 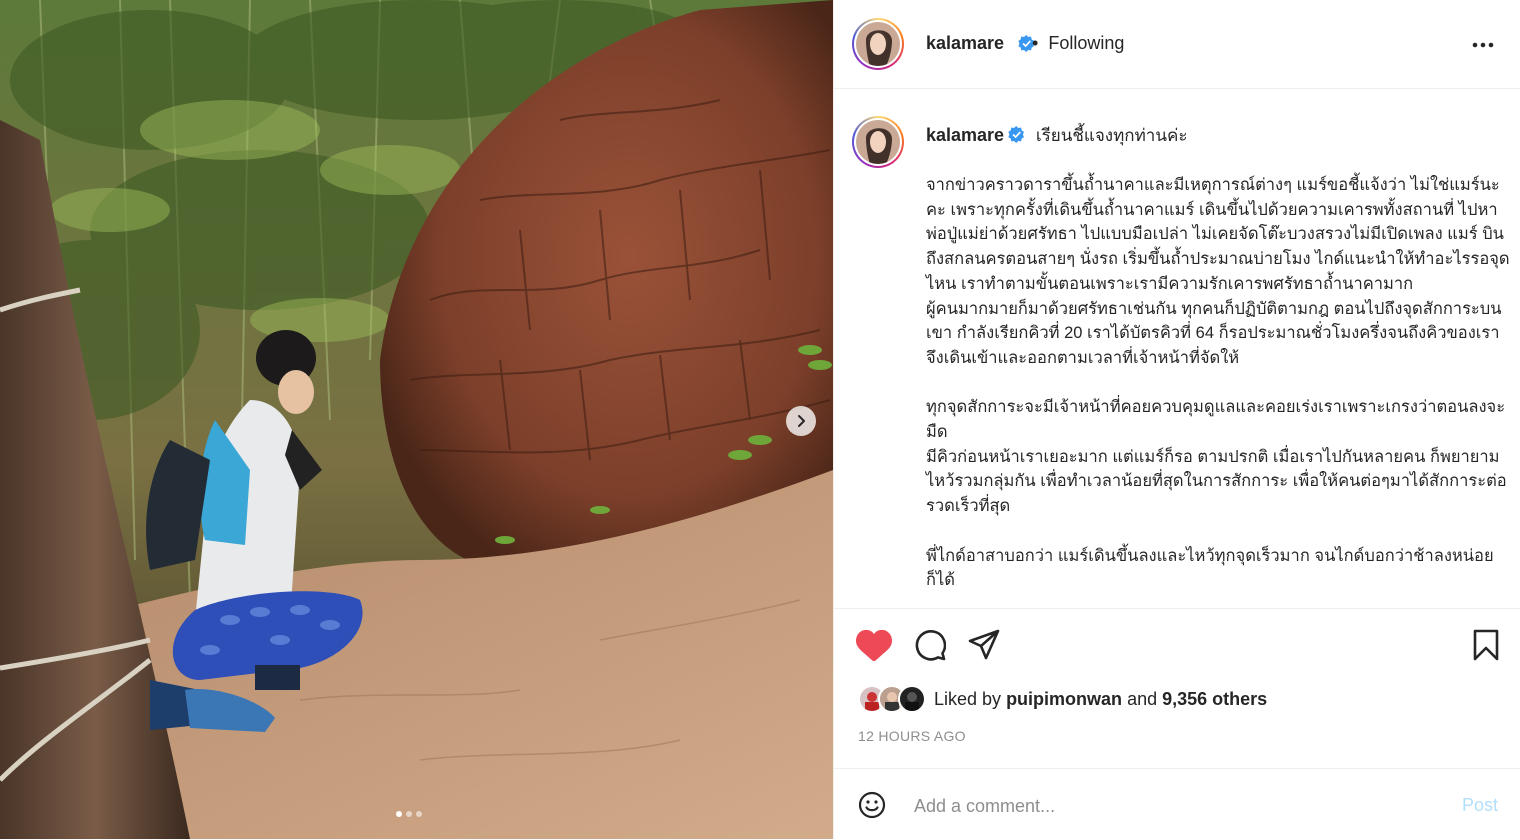 I want to click on likes-others: 9,356 others, so click(x=1214, y=699).